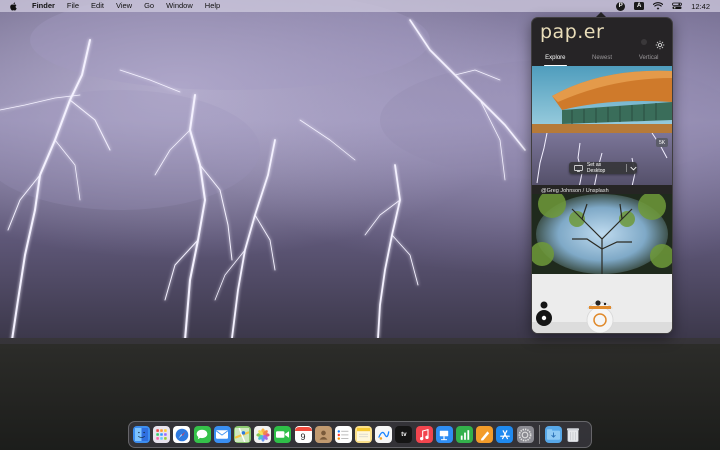 This screenshot has height=450, width=720. I want to click on dock-reminders-icon, so click(343, 434).